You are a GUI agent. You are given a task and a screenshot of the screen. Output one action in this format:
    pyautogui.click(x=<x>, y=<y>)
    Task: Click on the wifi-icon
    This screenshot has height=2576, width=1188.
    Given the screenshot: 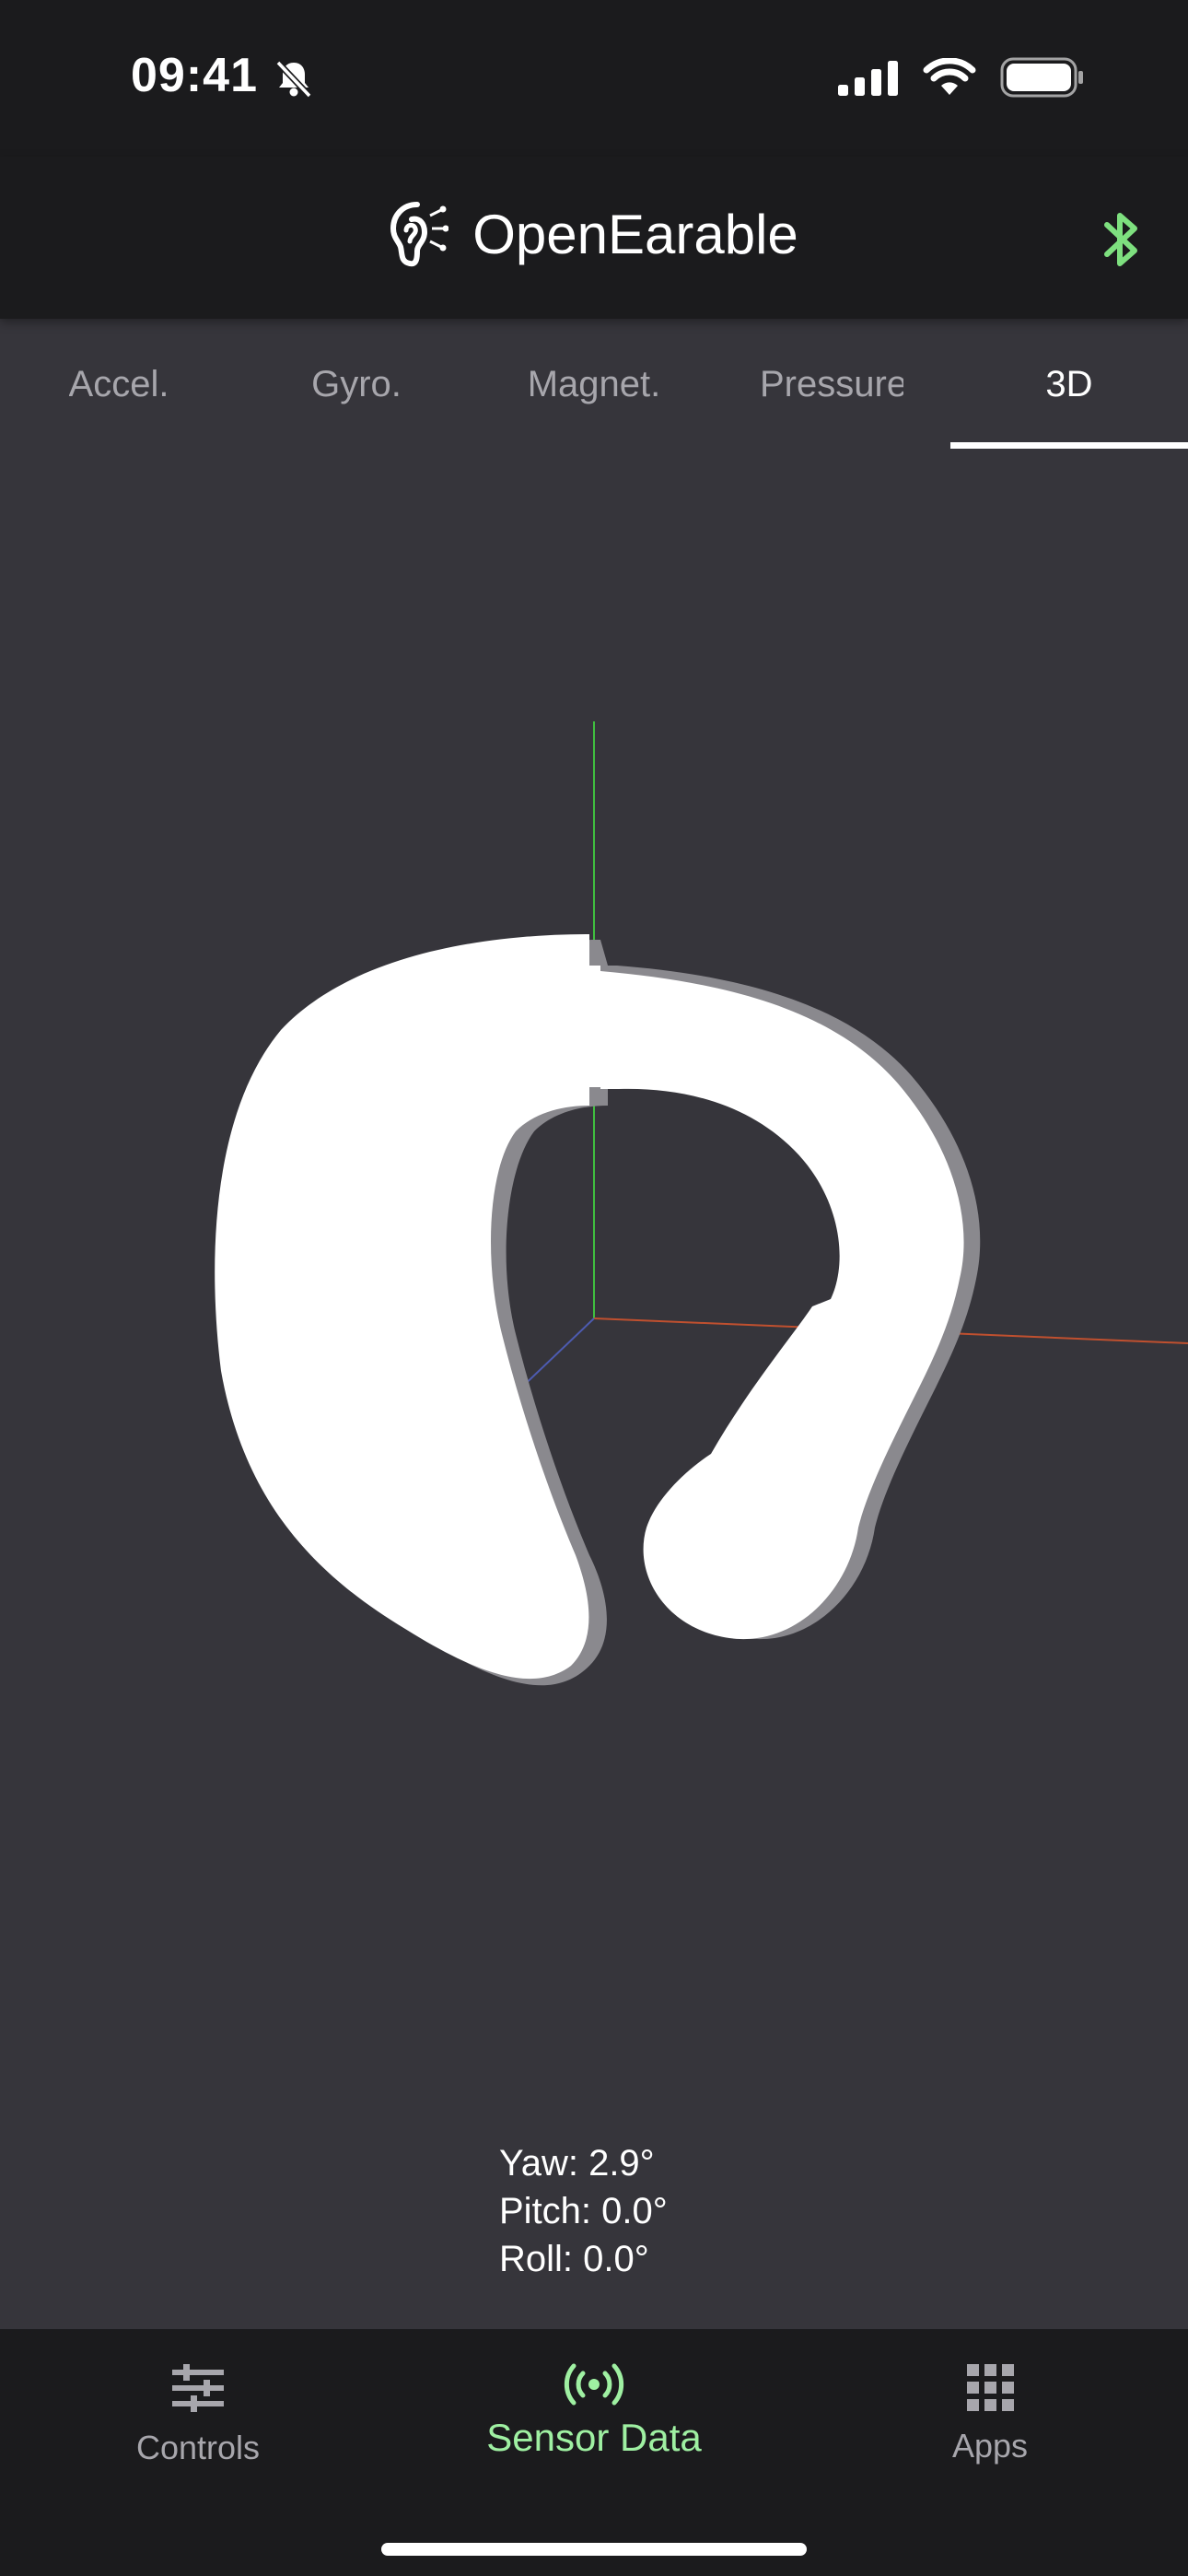 What is the action you would take?
    pyautogui.click(x=949, y=76)
    